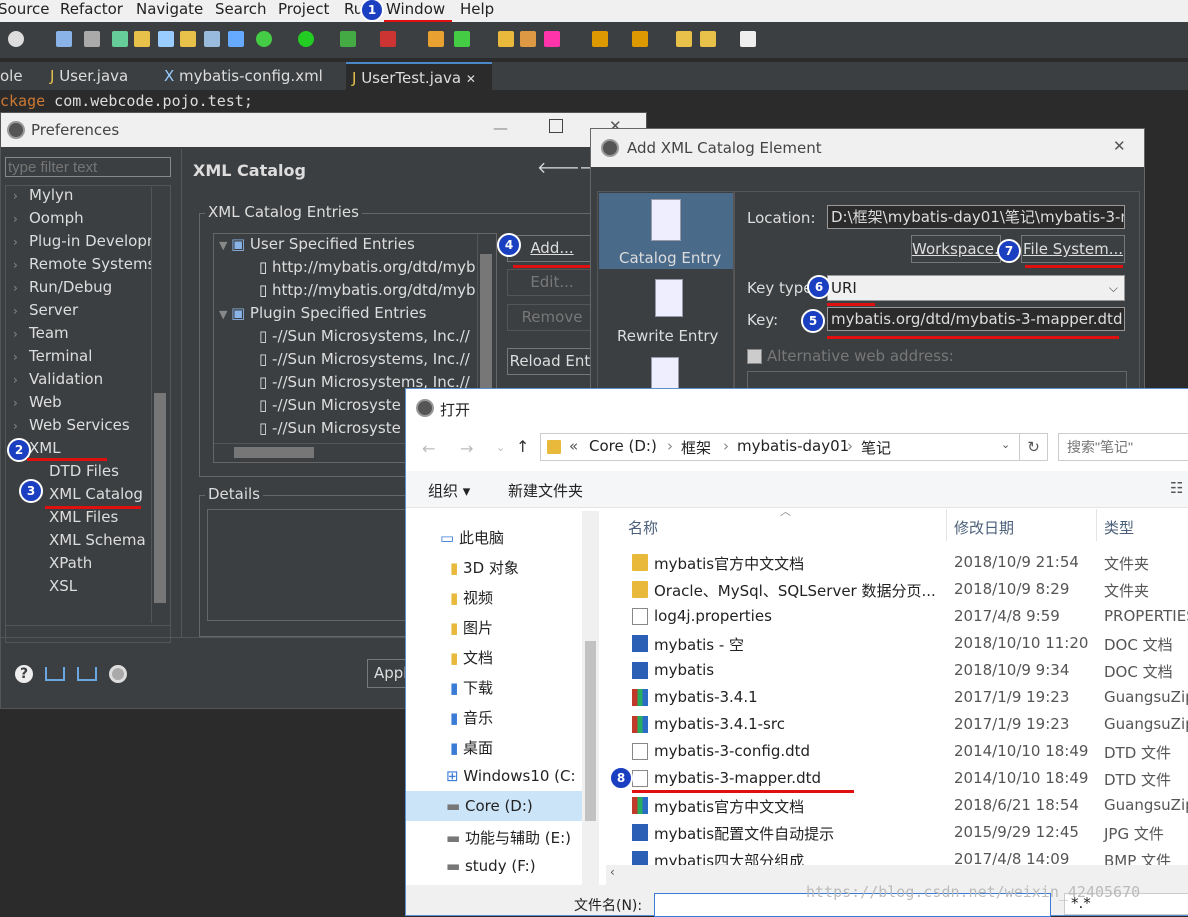 Image resolution: width=1188 pixels, height=917 pixels. Describe the element at coordinates (500, 128) in the screenshot. I see `minimize-icon: —` at that location.